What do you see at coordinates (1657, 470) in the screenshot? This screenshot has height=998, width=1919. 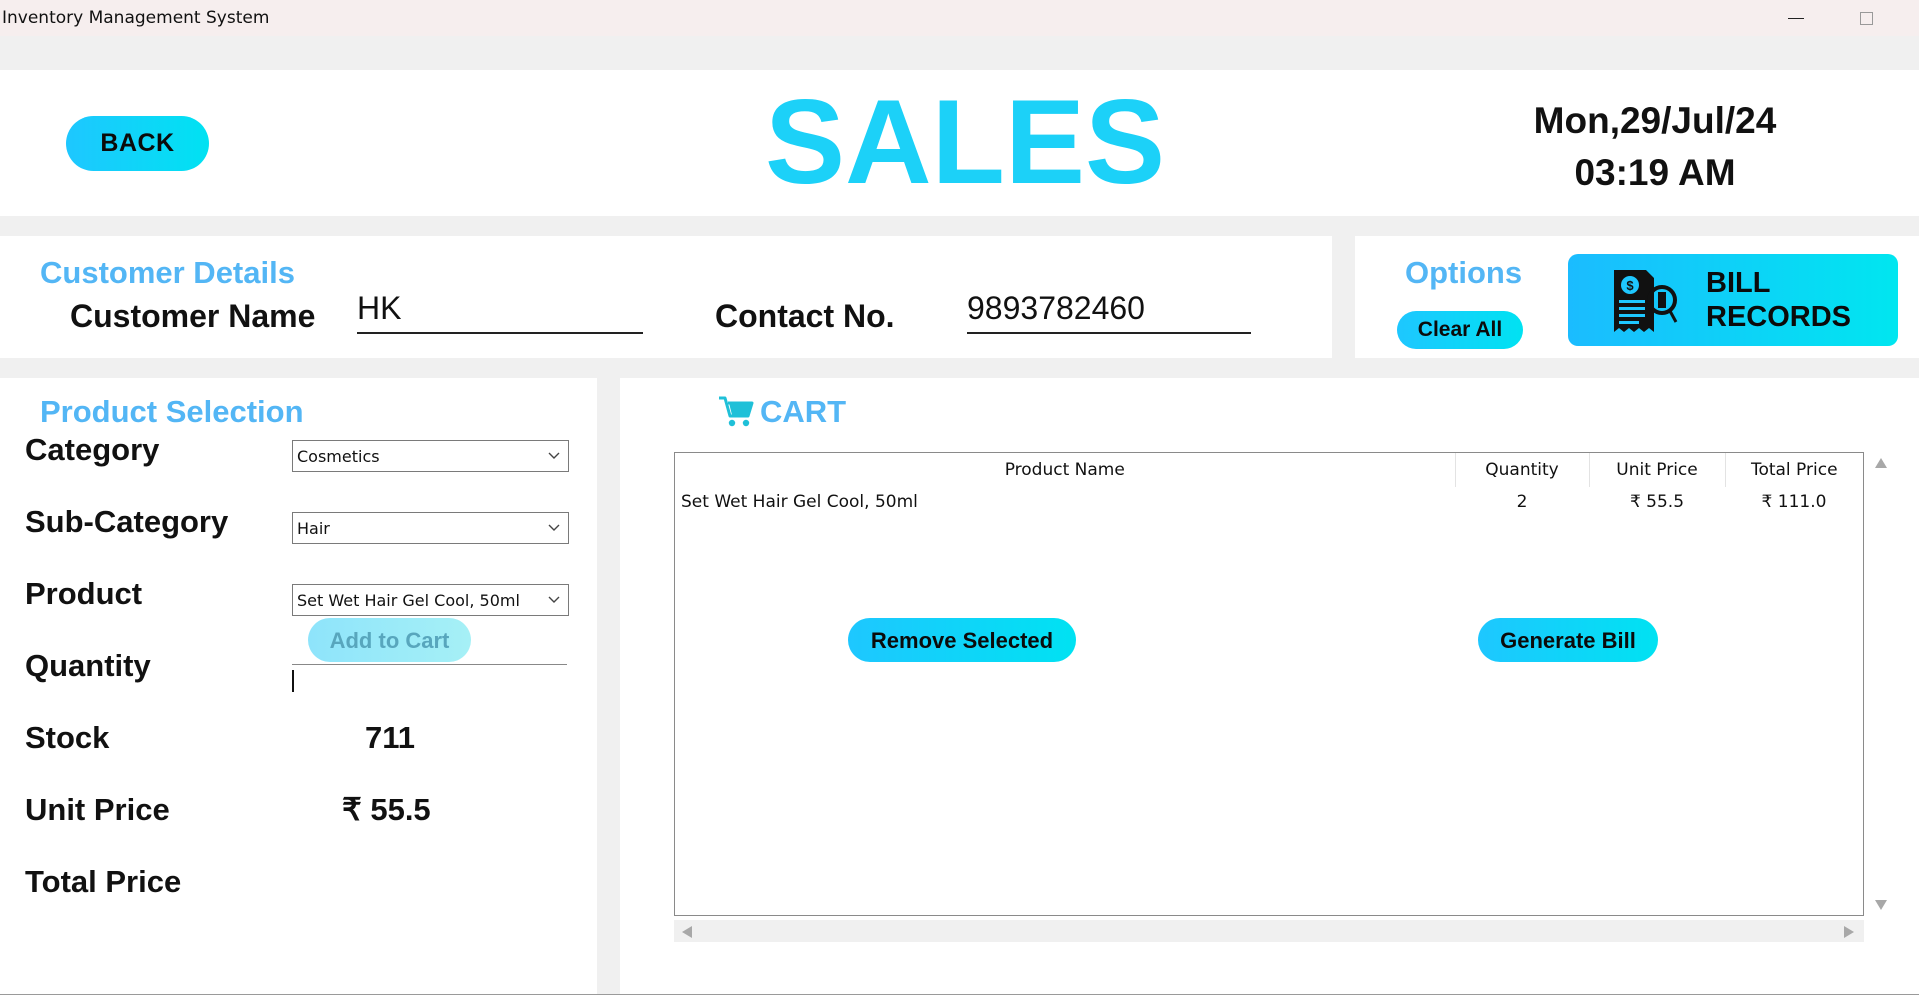 I see `column-header-unit-price: Unit Price` at bounding box center [1657, 470].